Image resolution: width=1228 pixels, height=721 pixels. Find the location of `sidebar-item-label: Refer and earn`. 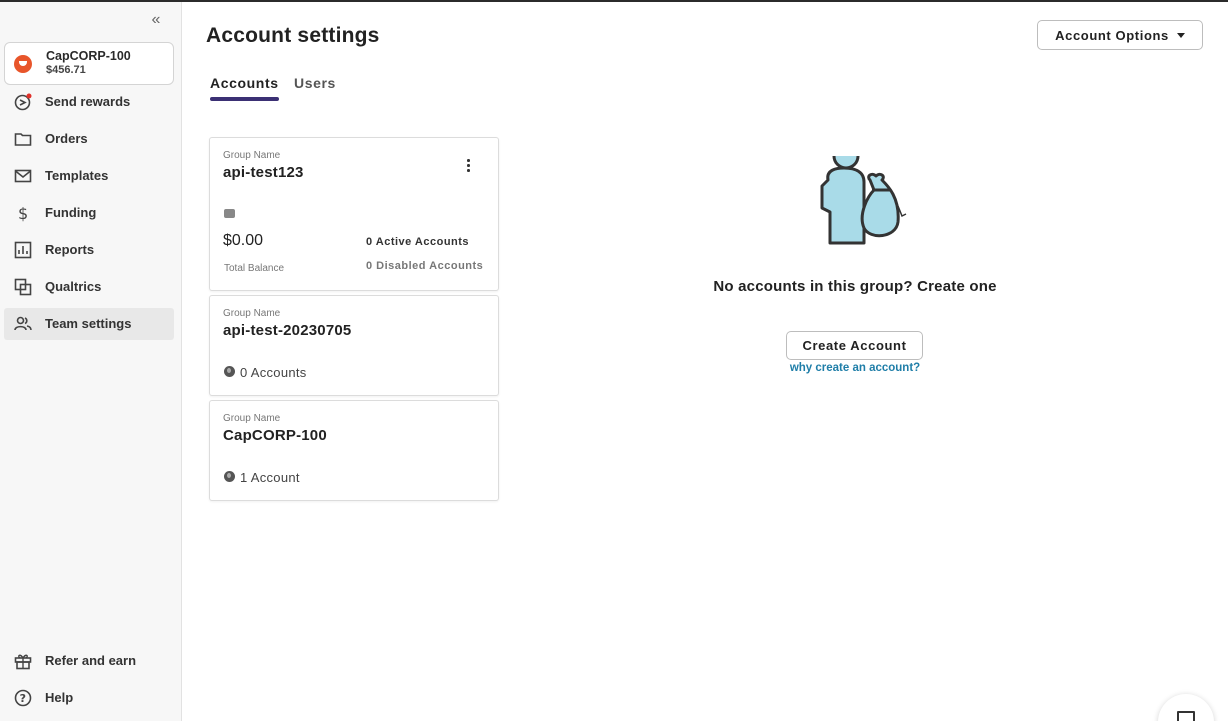

sidebar-item-label: Refer and earn is located at coordinates (91, 660).